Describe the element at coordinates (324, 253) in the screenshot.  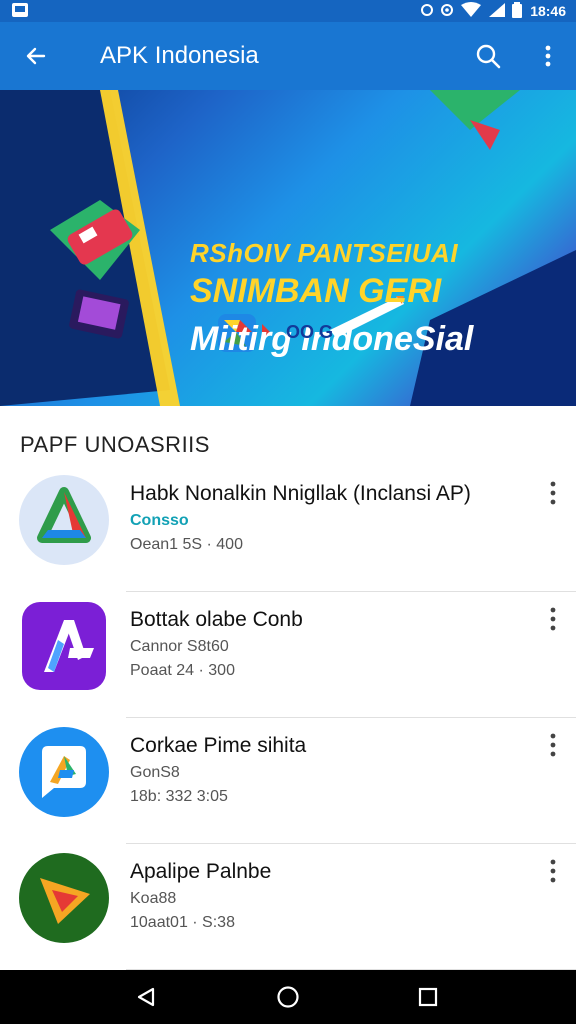
I see `banner-line-1: RShOIV PANTSEIUAI` at that location.